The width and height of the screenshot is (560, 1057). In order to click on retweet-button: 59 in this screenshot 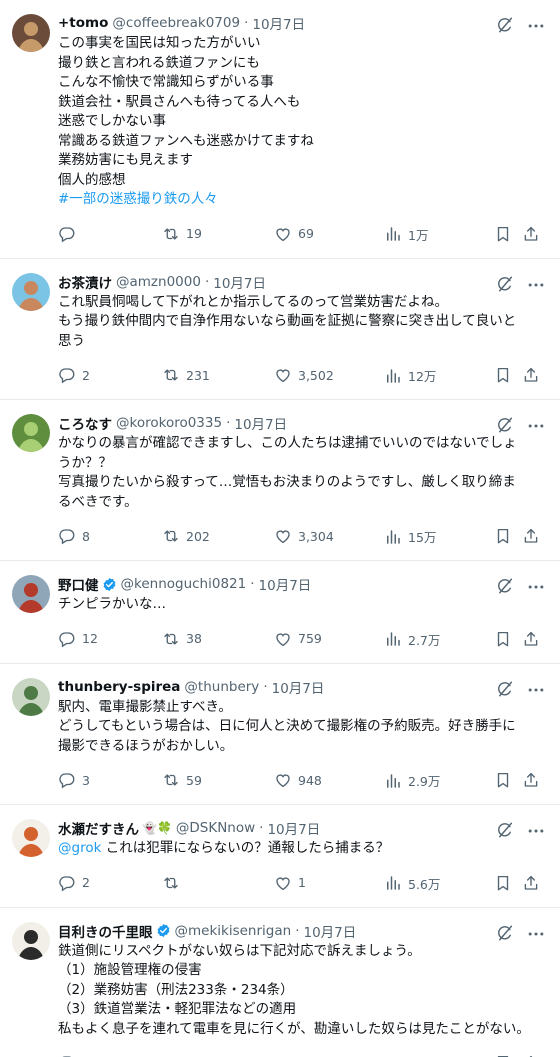, I will do `click(182, 780)`.